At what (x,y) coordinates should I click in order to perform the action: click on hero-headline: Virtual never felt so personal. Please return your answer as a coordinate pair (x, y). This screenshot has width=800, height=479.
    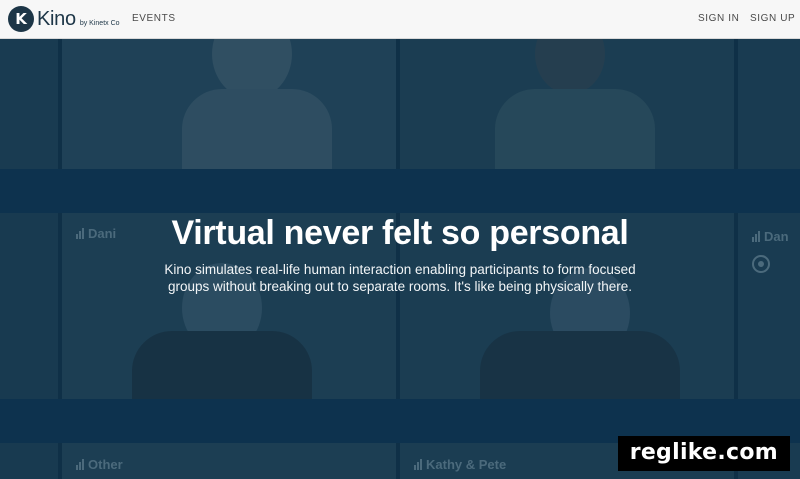
    Looking at the image, I should click on (400, 233).